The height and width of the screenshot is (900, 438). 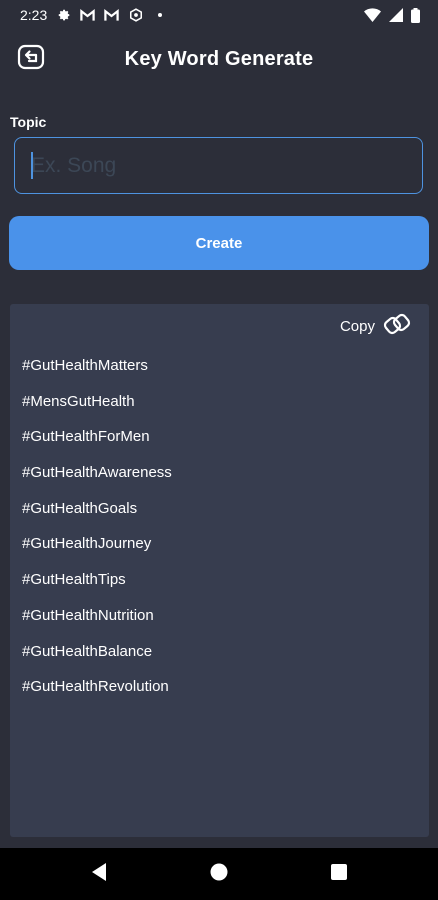 I want to click on hashtag-item: #GutHealthRevolution, so click(x=95, y=687).